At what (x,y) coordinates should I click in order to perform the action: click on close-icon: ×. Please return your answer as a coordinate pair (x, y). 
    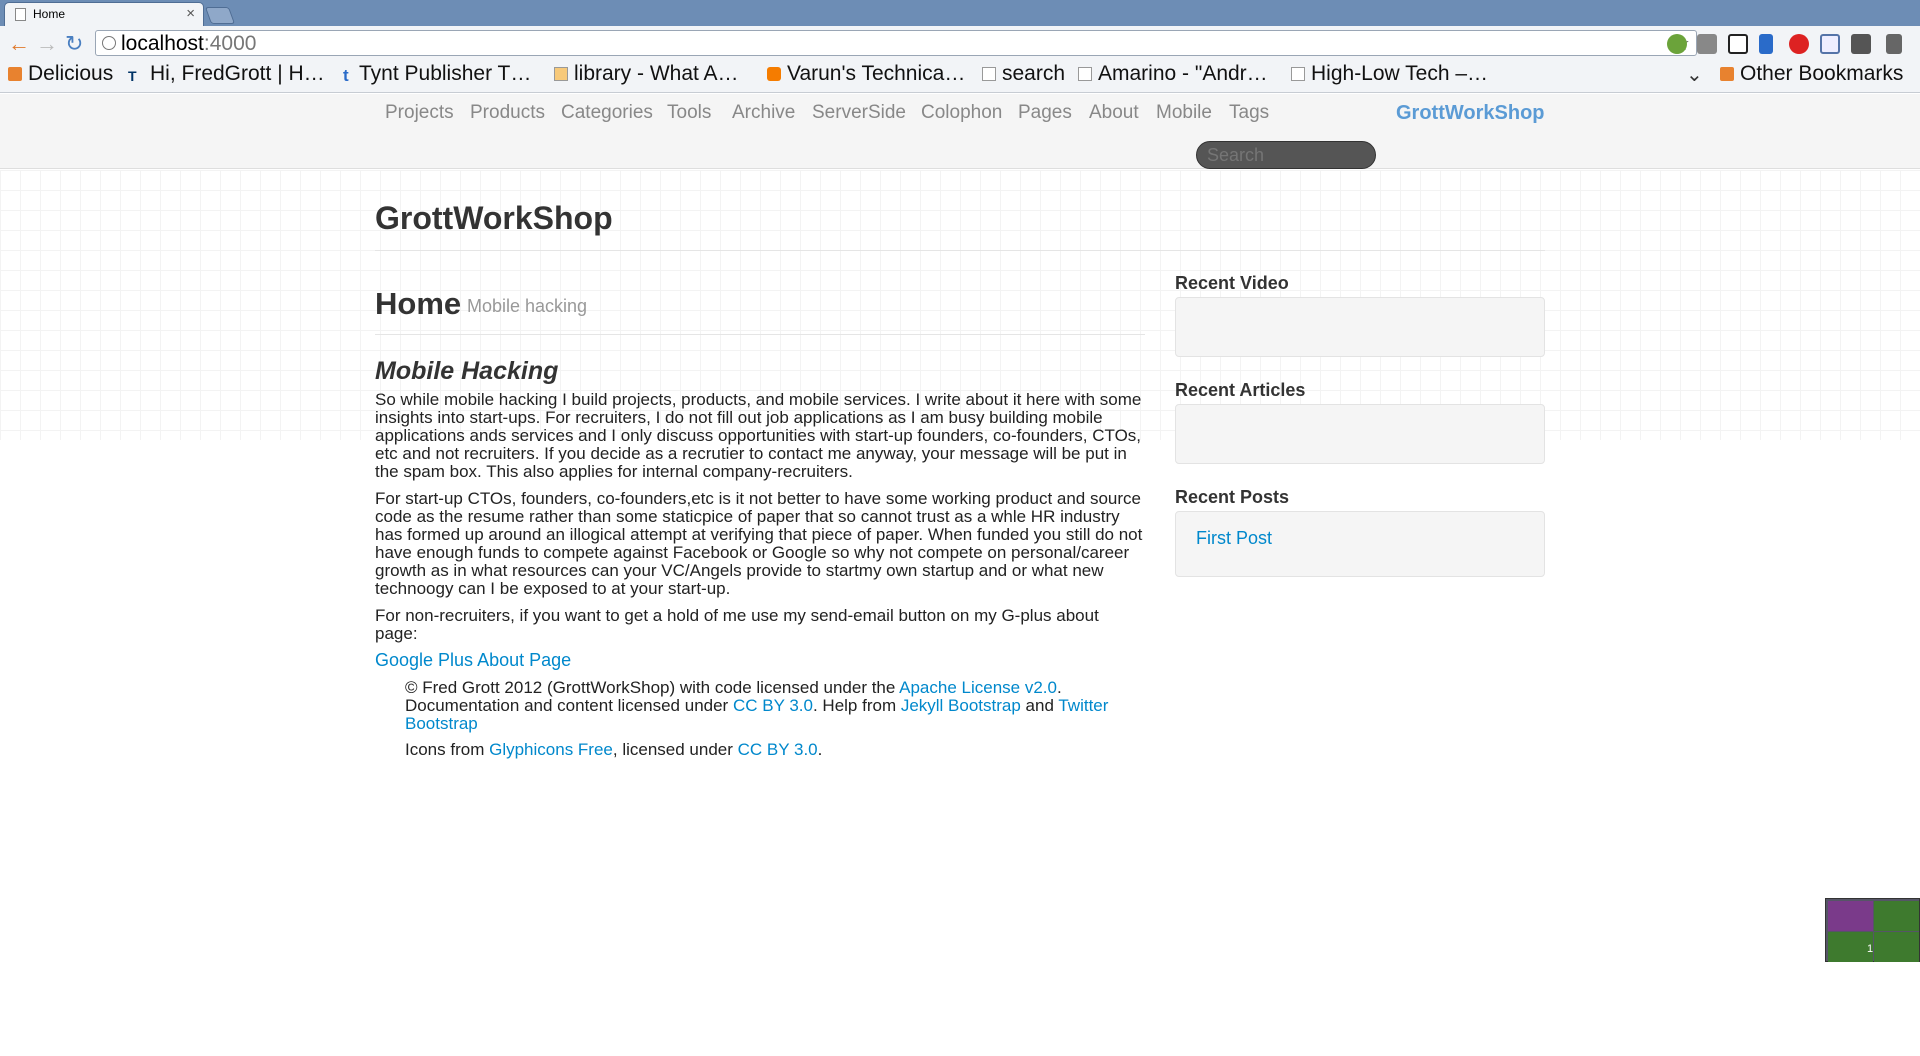
    Looking at the image, I should click on (190, 13).